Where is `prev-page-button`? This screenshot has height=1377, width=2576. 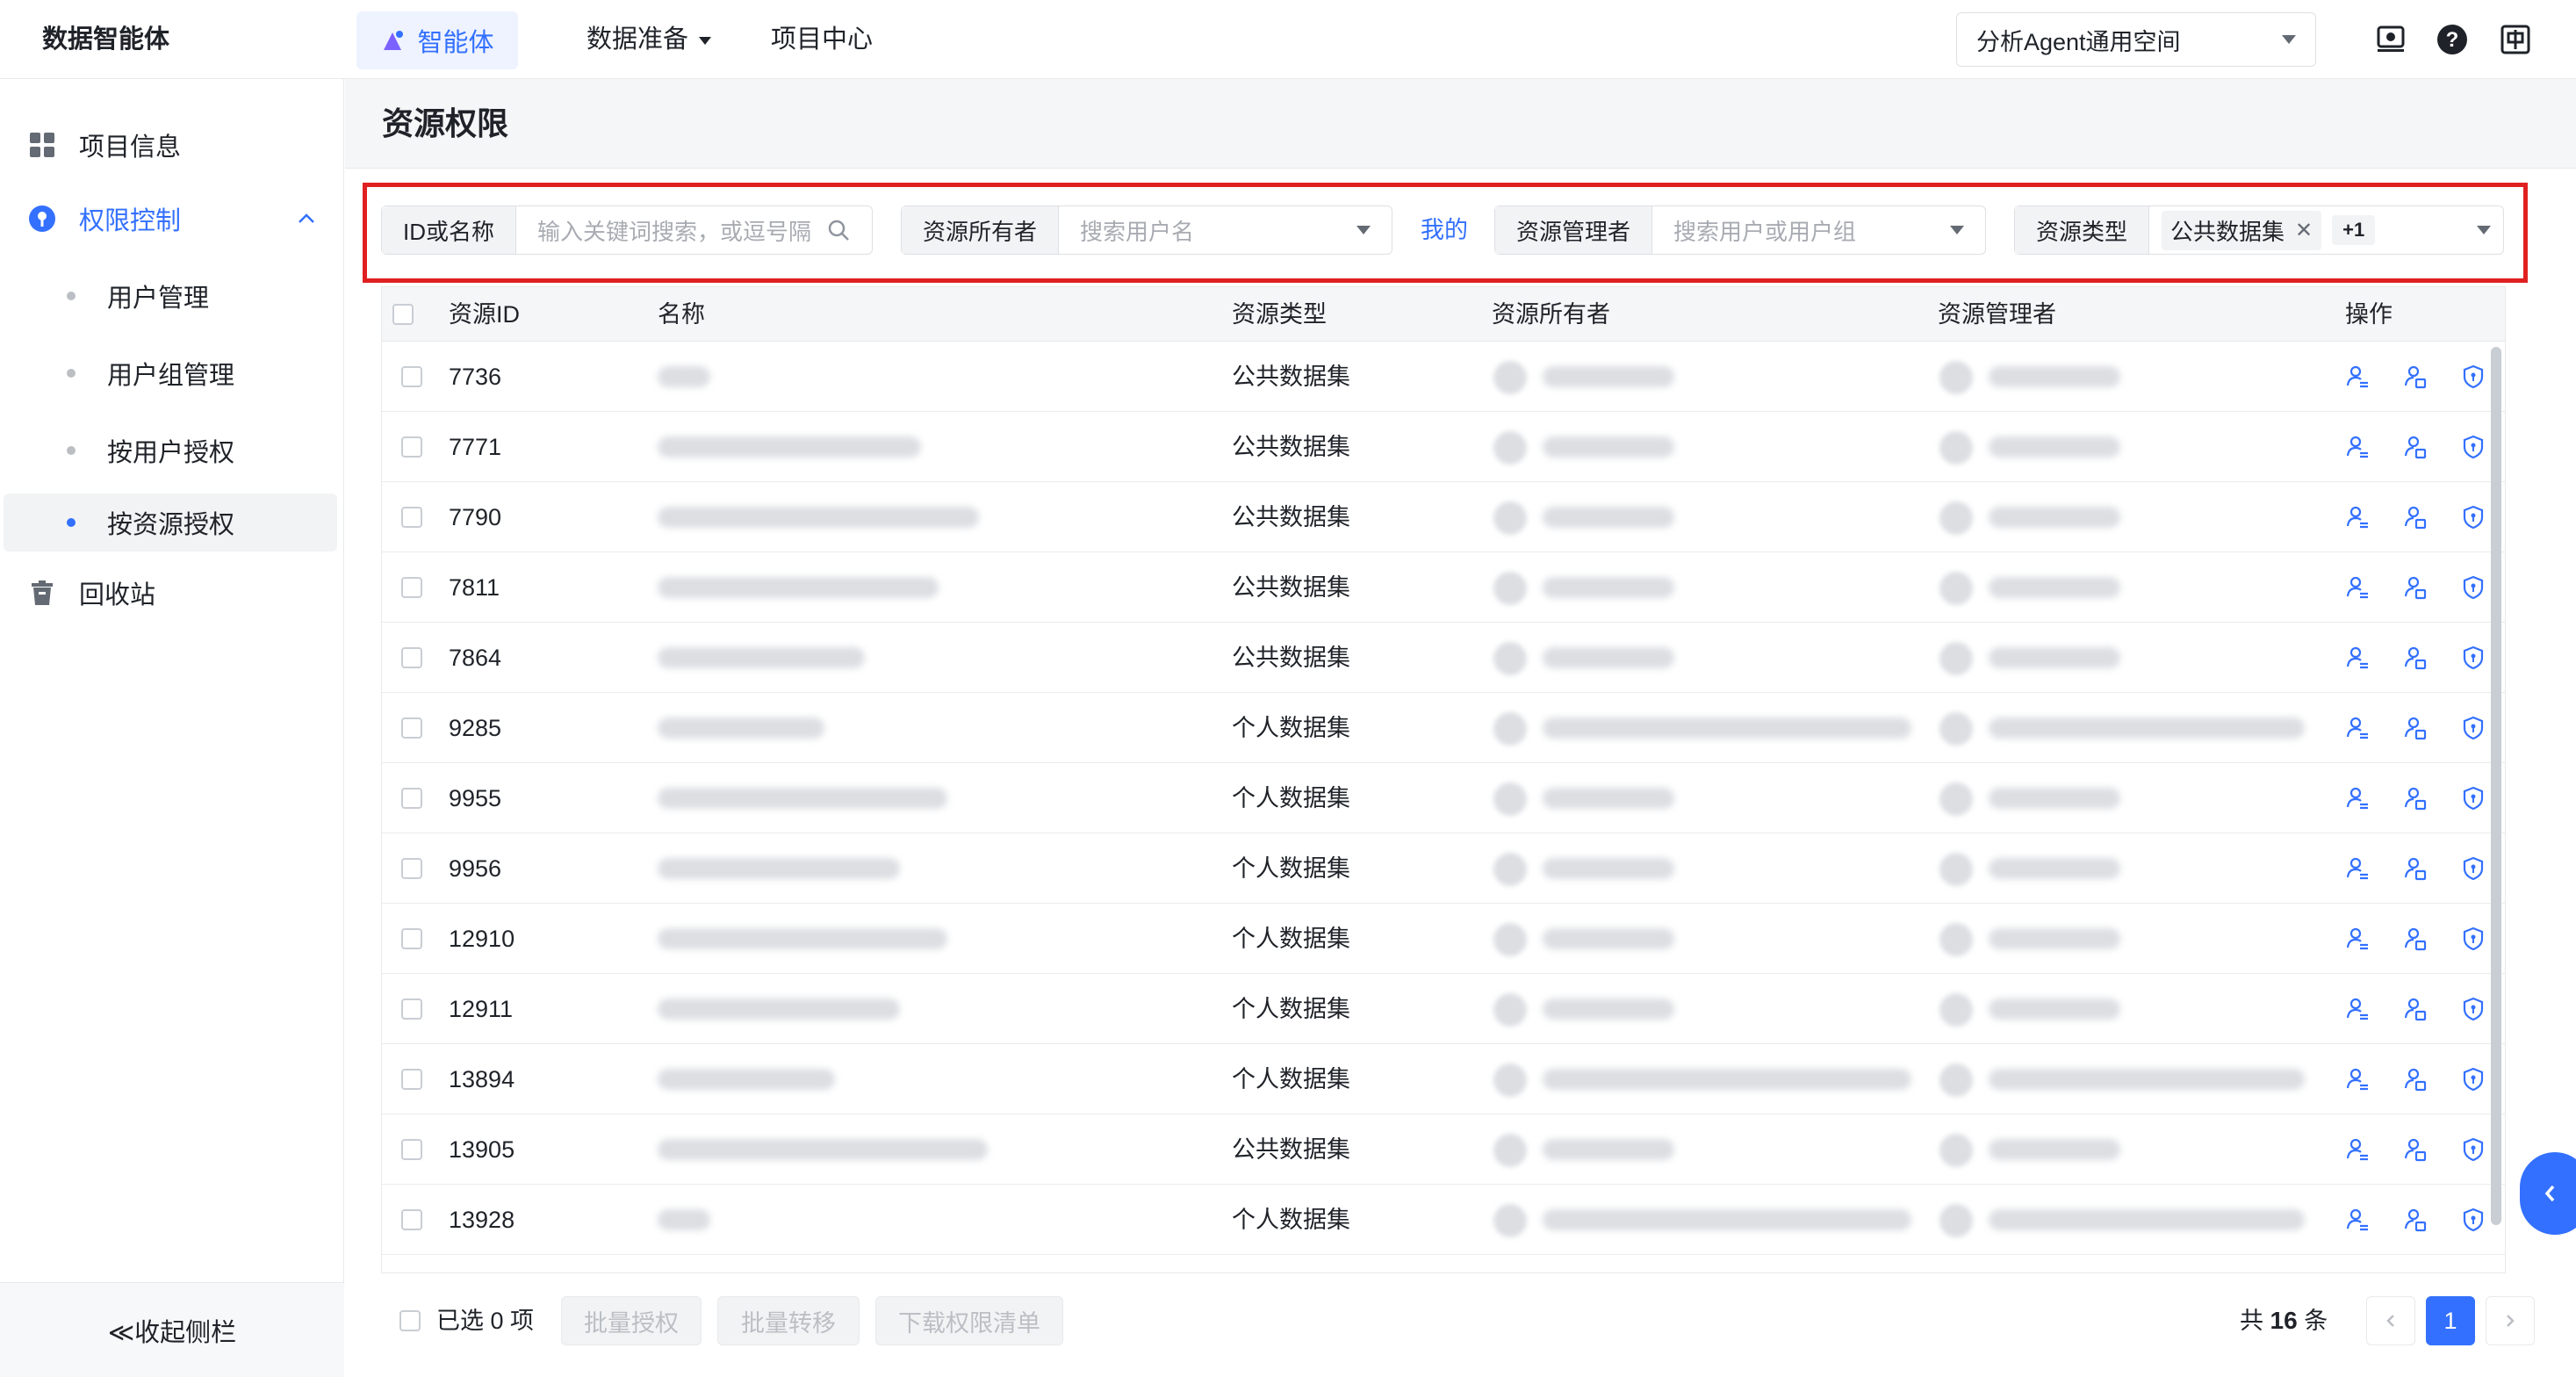 prev-page-button is located at coordinates (2390, 1320).